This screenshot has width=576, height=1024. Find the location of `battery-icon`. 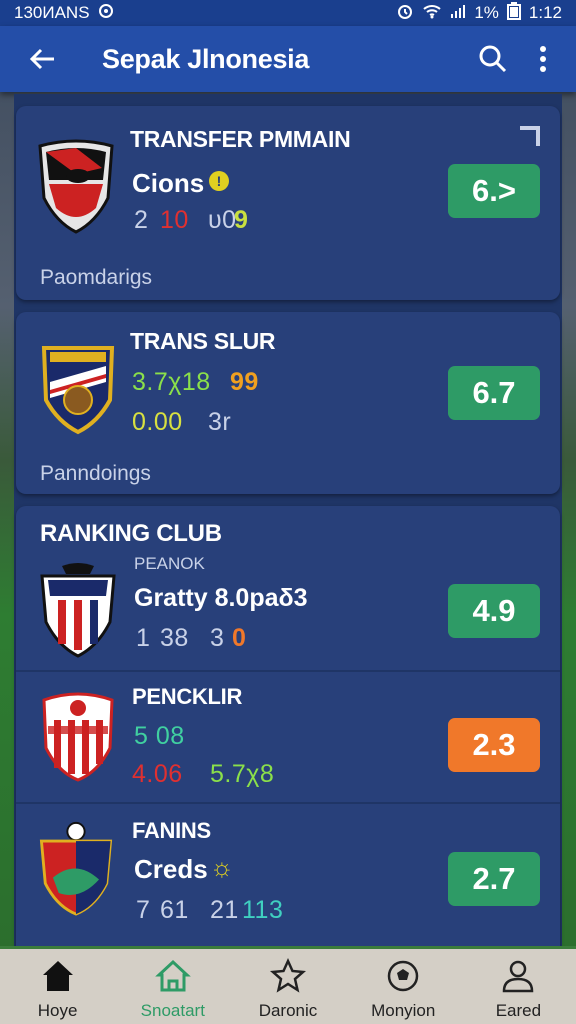

battery-icon is located at coordinates (513, 13).